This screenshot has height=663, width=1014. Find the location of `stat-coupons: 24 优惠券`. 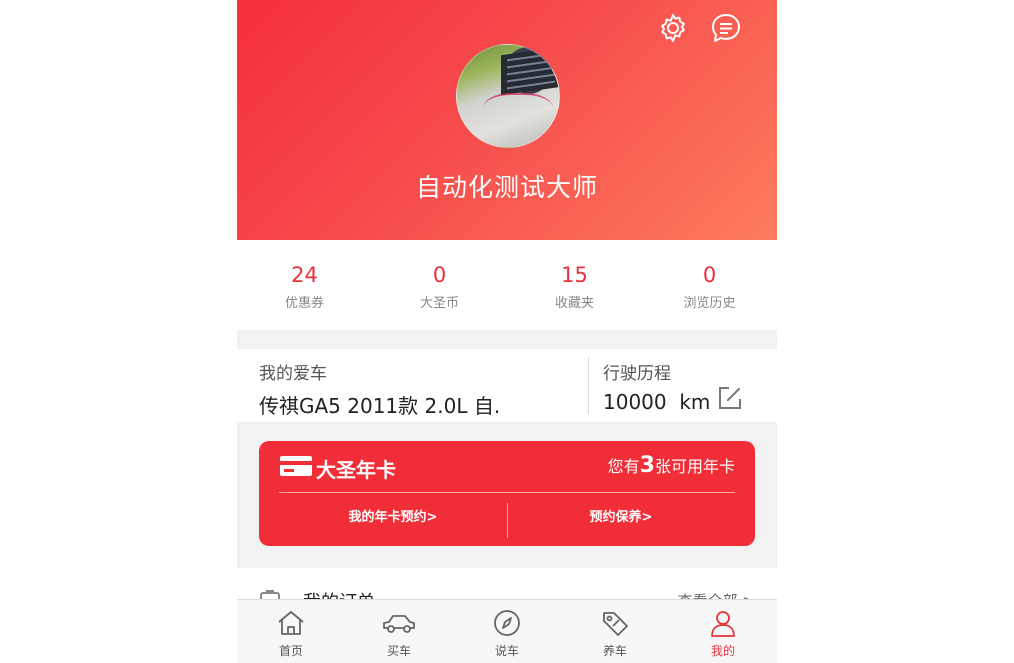

stat-coupons: 24 优惠券 is located at coordinates (304, 285).